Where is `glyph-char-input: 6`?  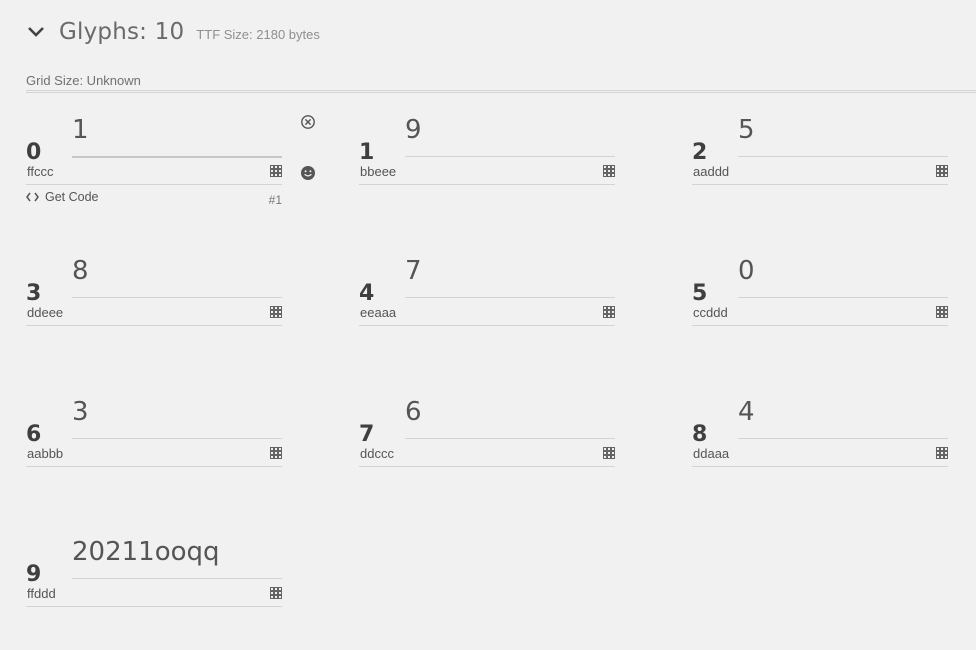
glyph-char-input: 6 is located at coordinates (413, 412).